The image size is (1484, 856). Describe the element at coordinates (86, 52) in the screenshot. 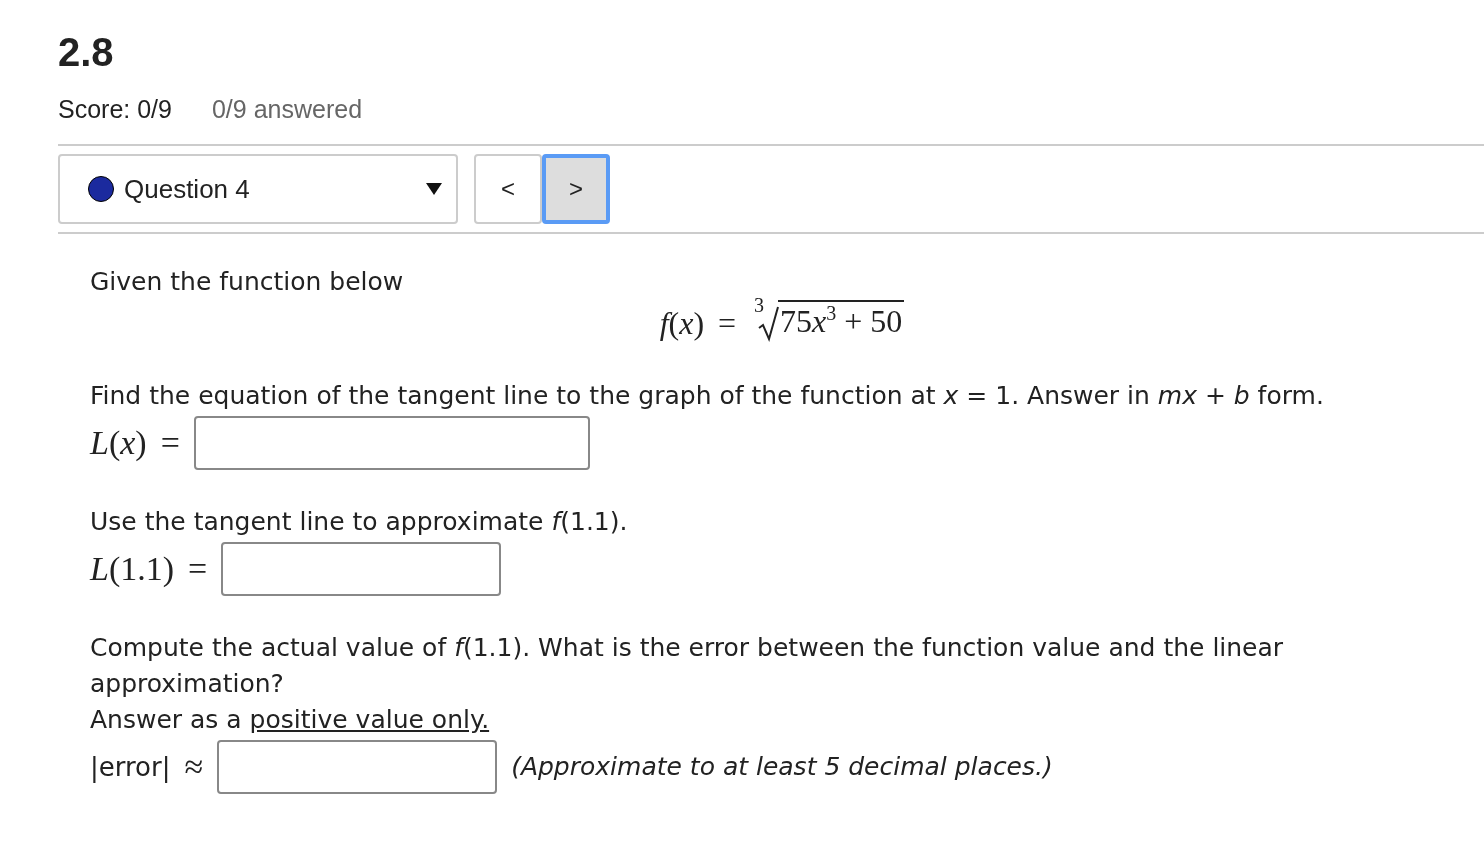

I see `assignment-title: 2.8` at that location.